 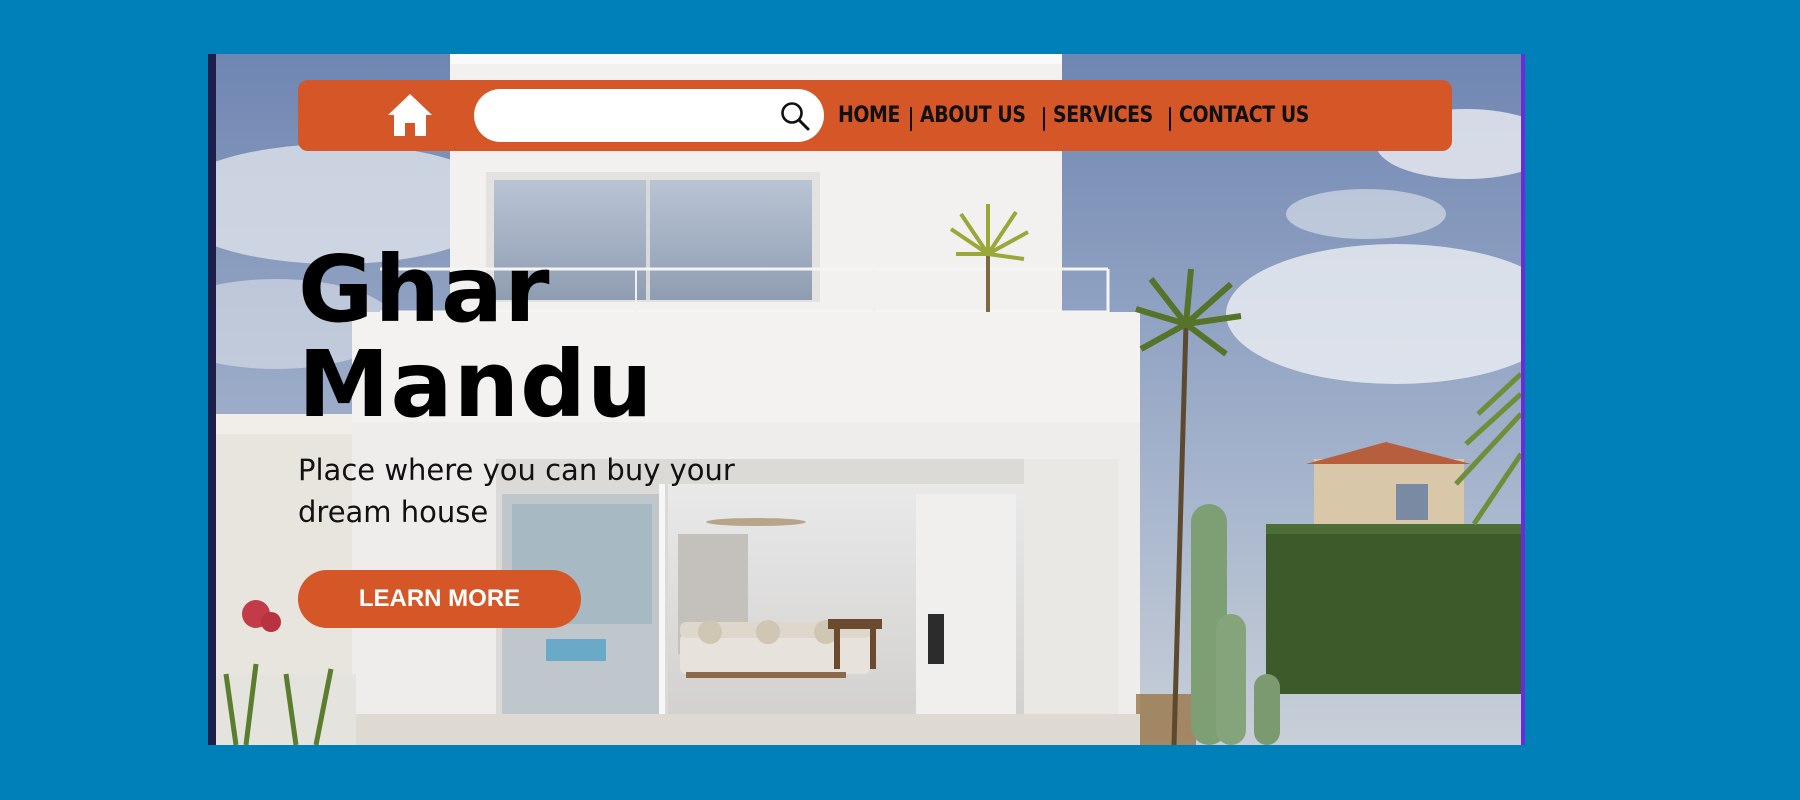 I want to click on hero-title: Ghar Mandu, so click(x=475, y=337).